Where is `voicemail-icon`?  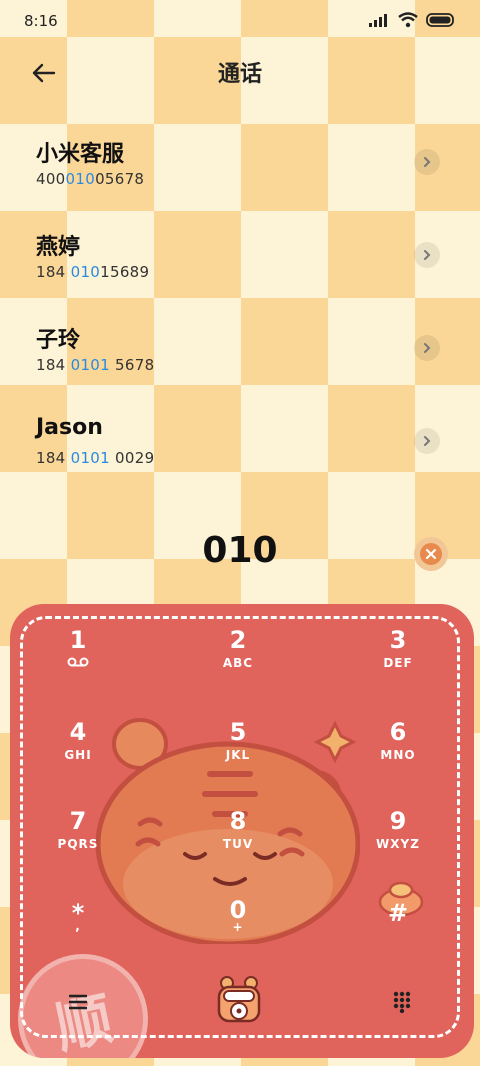
voicemail-icon is located at coordinates (78, 662).